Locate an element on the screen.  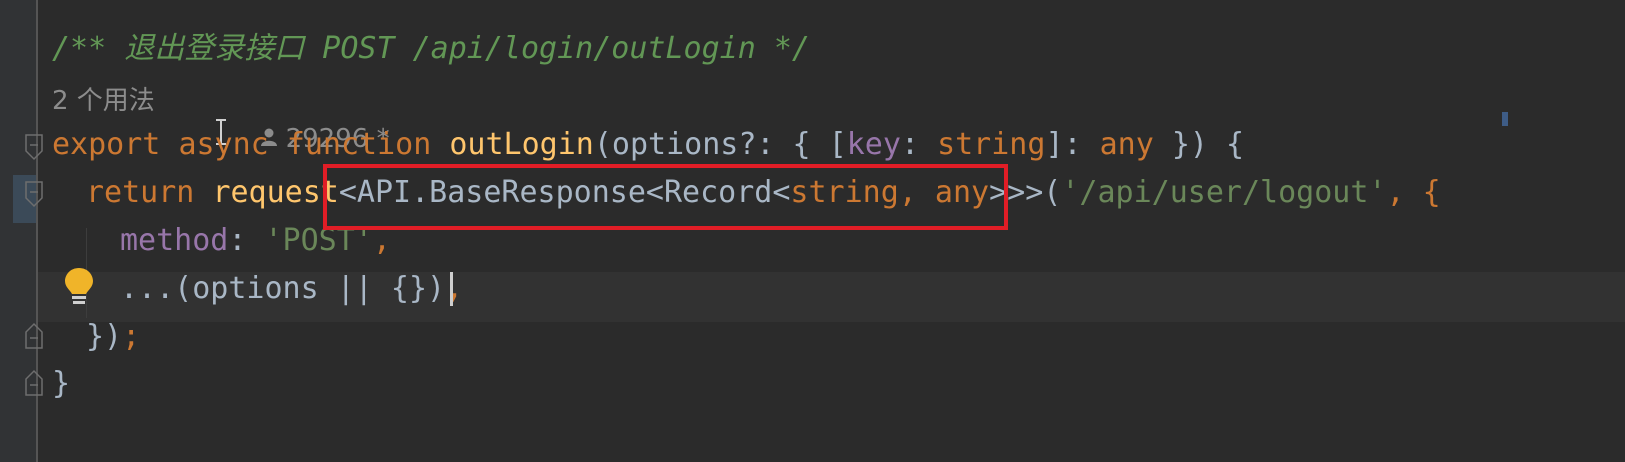
method-value: 'POST' is located at coordinates (318, 240).